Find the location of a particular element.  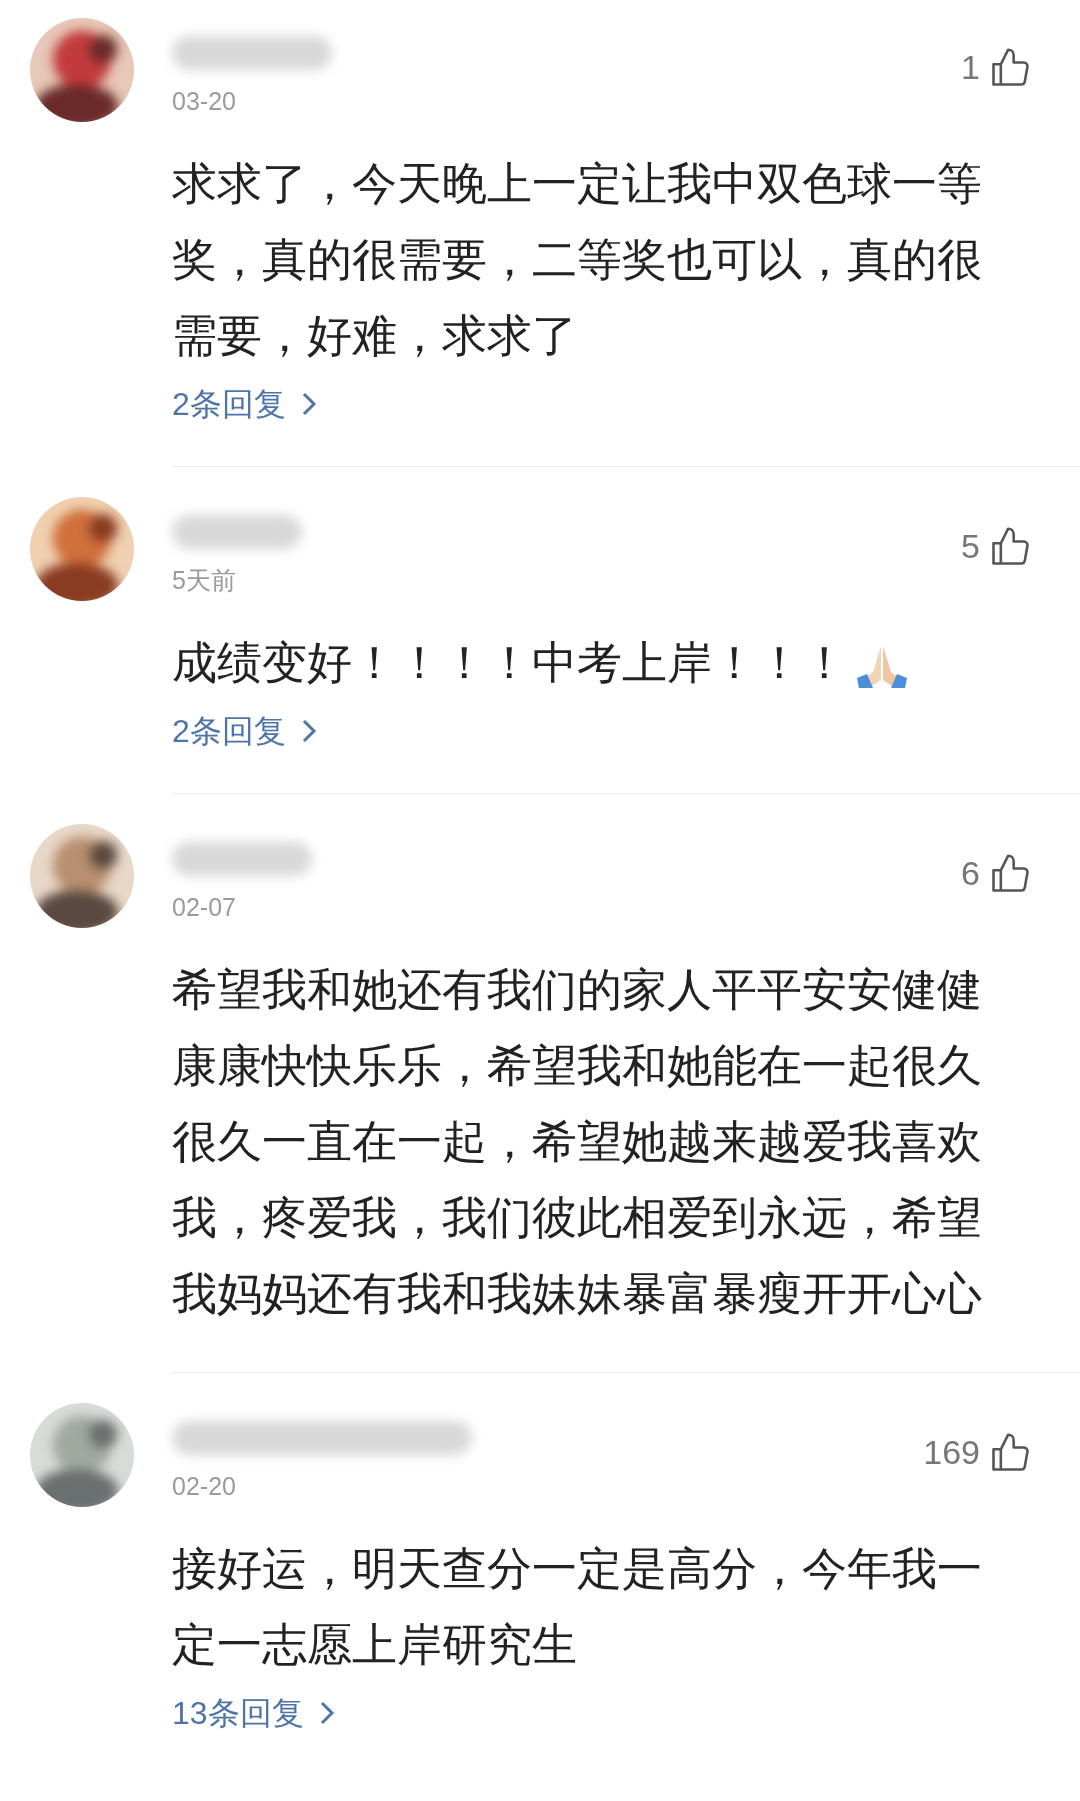

comment-date: 5天前 is located at coordinates (204, 580).